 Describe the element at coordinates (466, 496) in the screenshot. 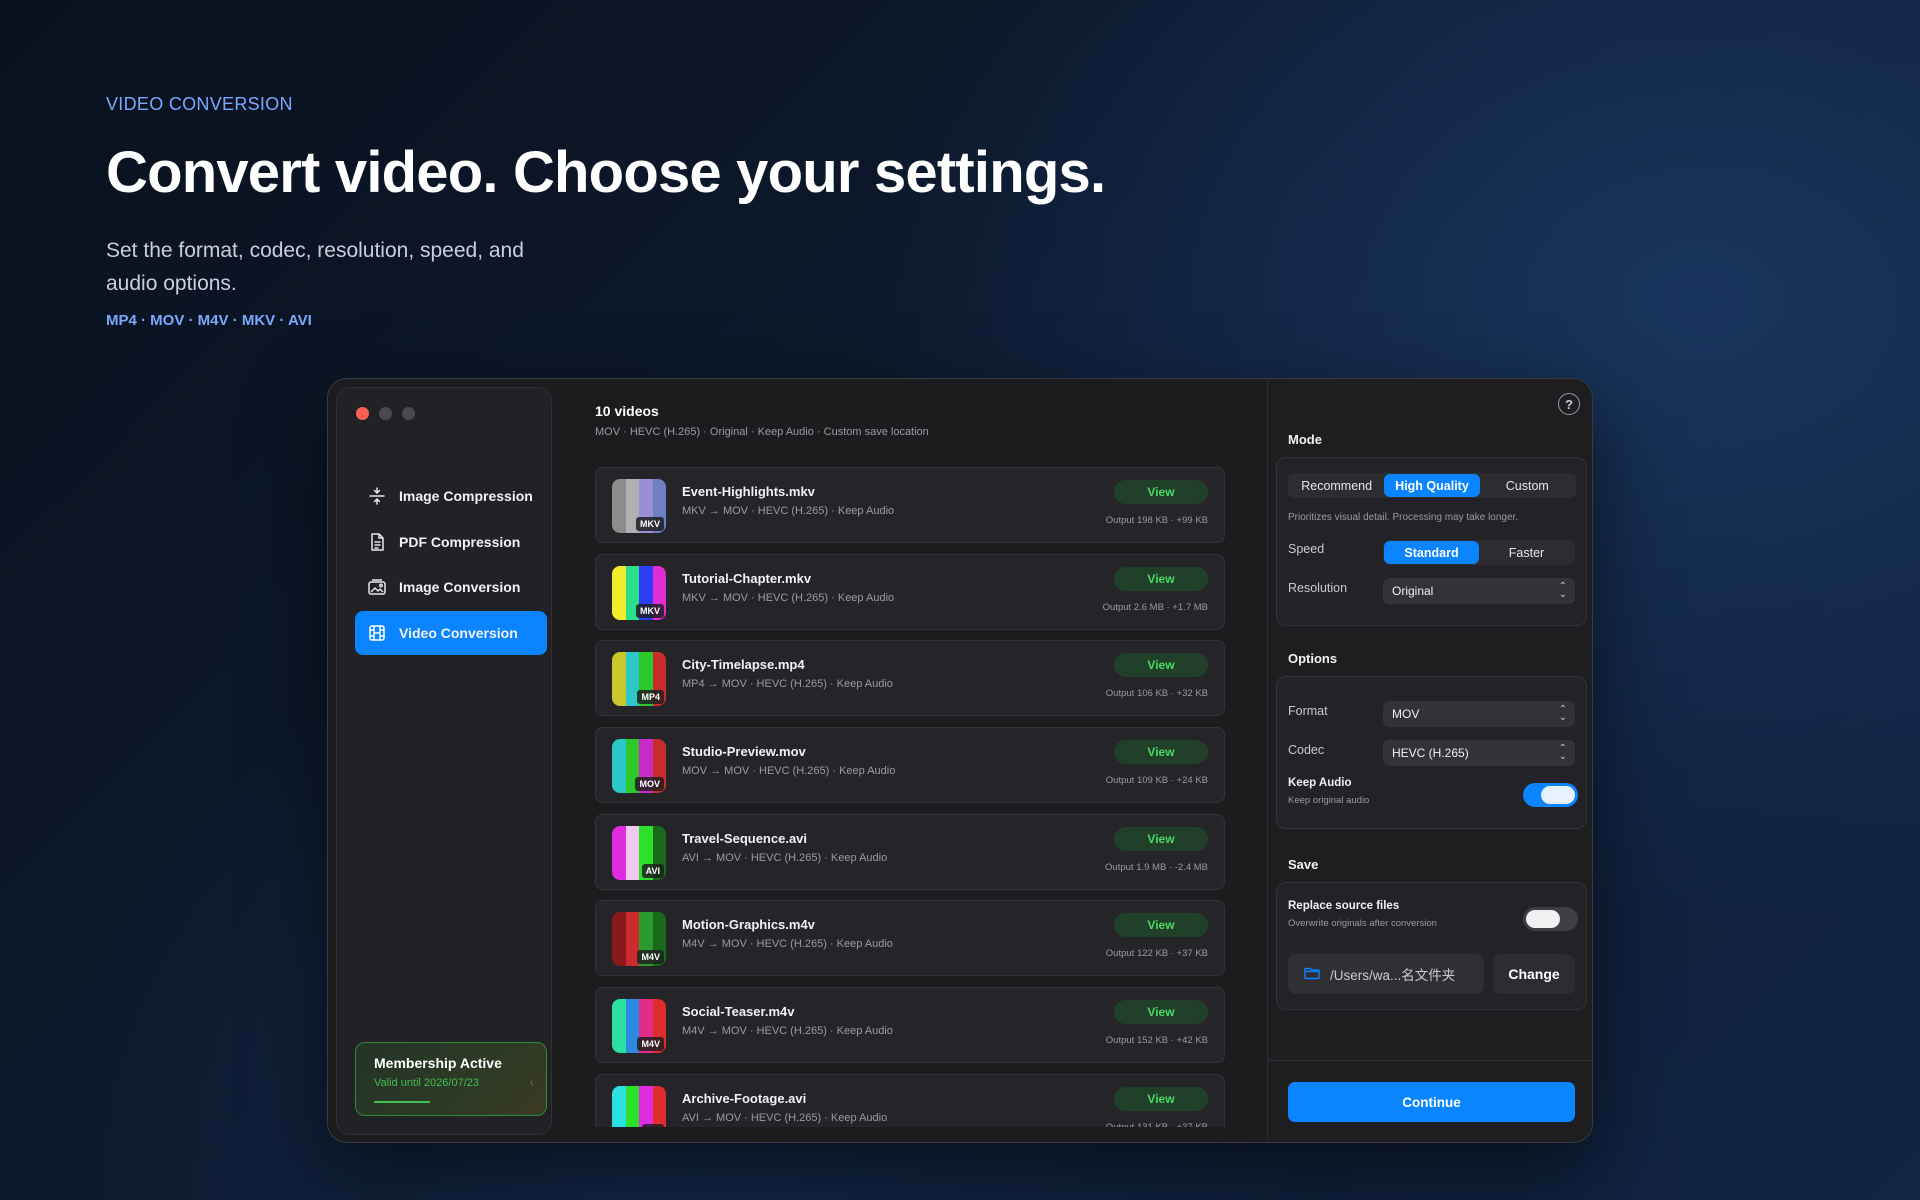

I see `sidebar-item-label: Image Compression` at that location.